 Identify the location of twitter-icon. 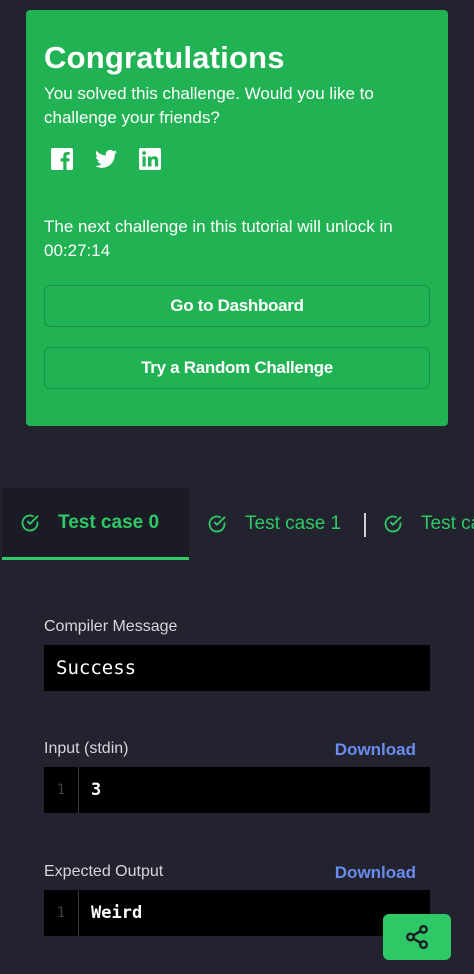
(106, 159).